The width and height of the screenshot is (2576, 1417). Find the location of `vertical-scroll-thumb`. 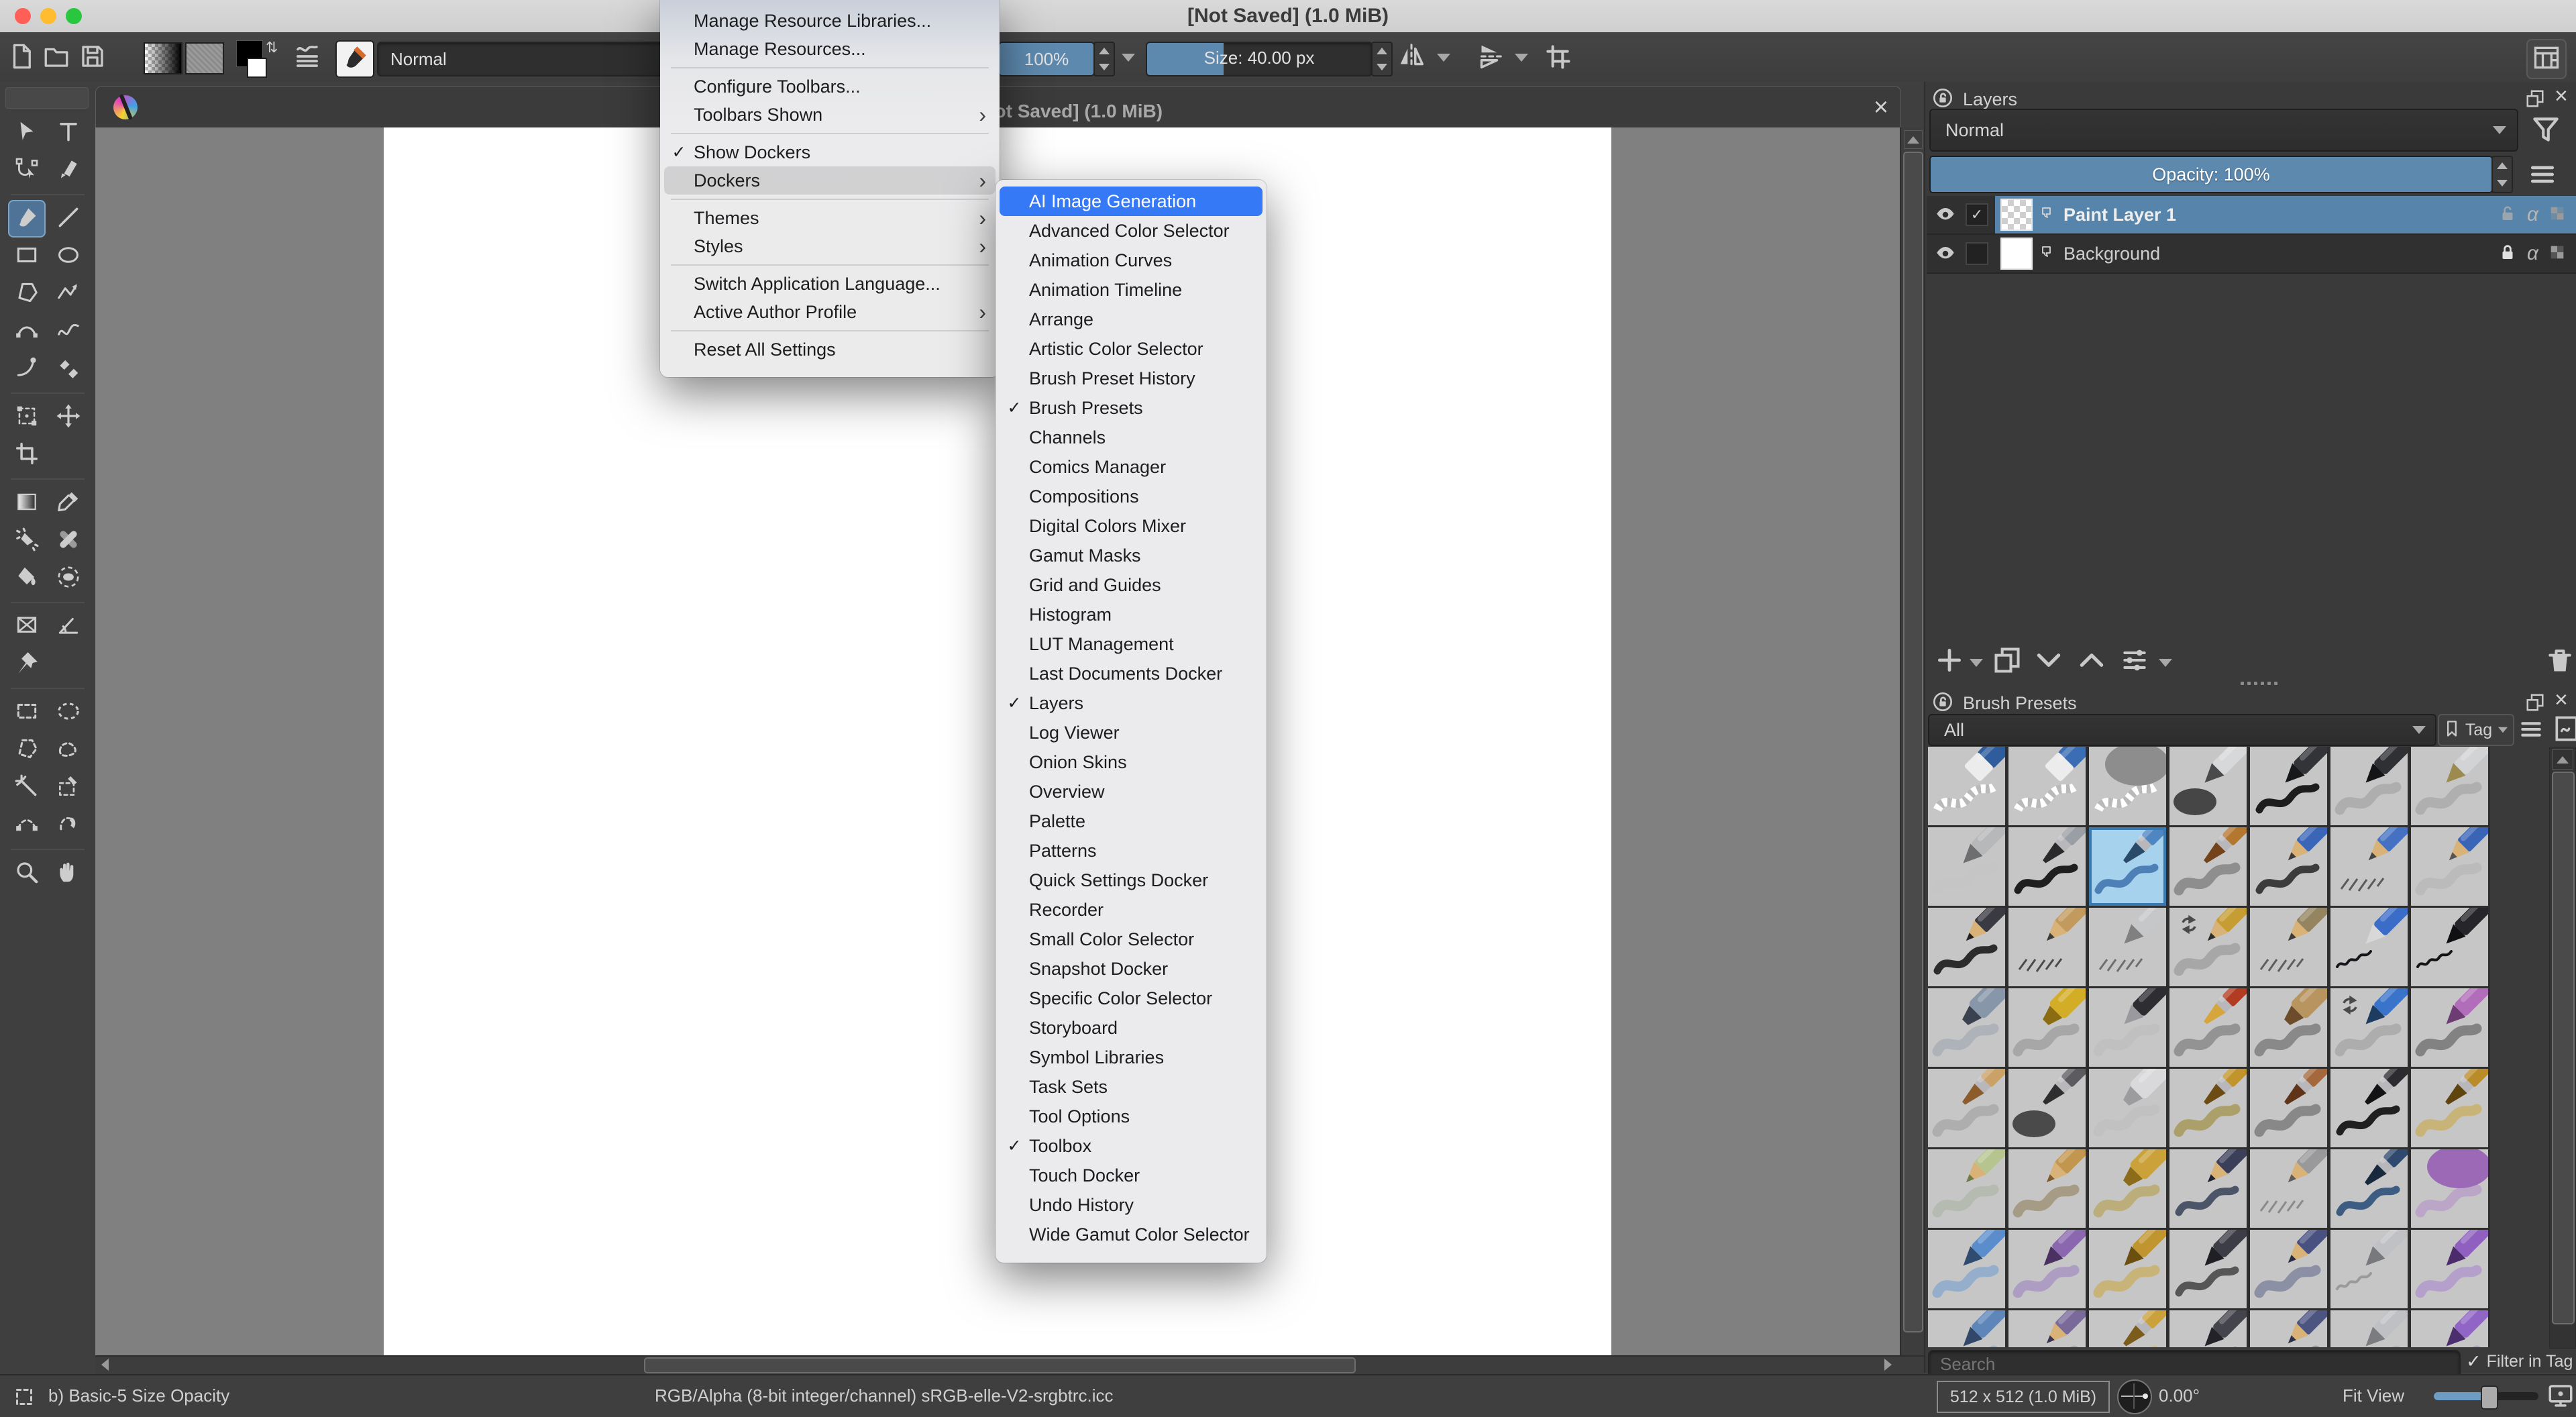

vertical-scroll-thumb is located at coordinates (1913, 742).